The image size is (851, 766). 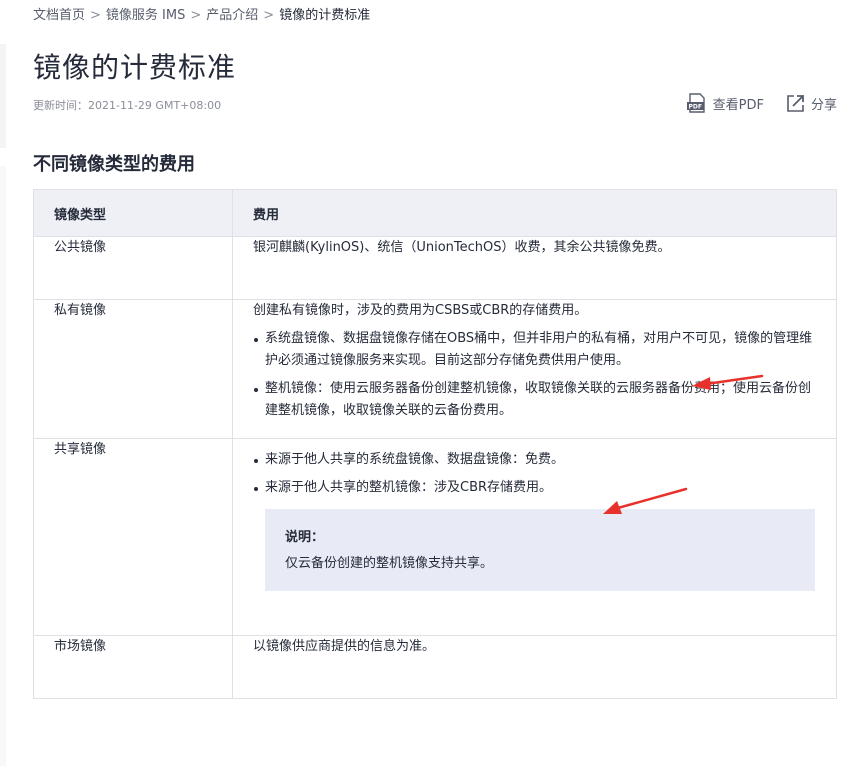 I want to click on breadcrumb-item-intro: 产品介绍, so click(x=232, y=15).